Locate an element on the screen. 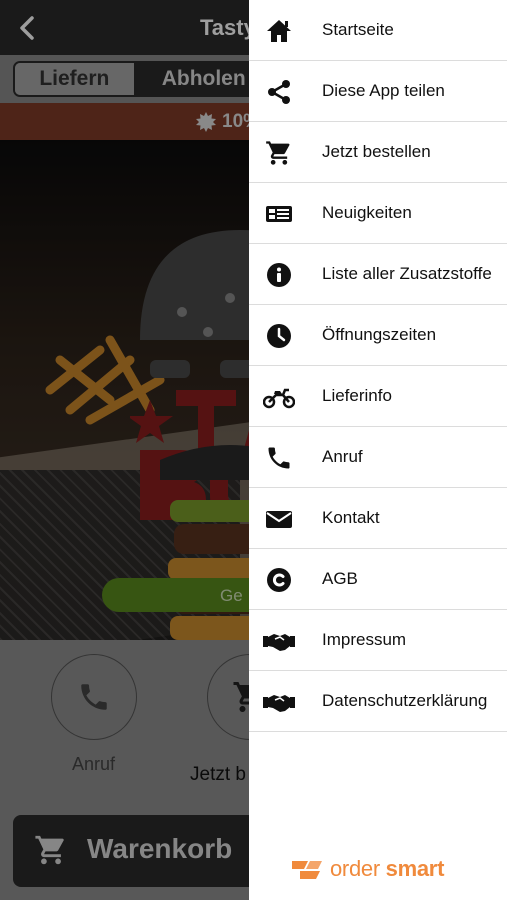 Image resolution: width=507 pixels, height=900 pixels. menu-item-share-app: Diese App teilen is located at coordinates (378, 91).